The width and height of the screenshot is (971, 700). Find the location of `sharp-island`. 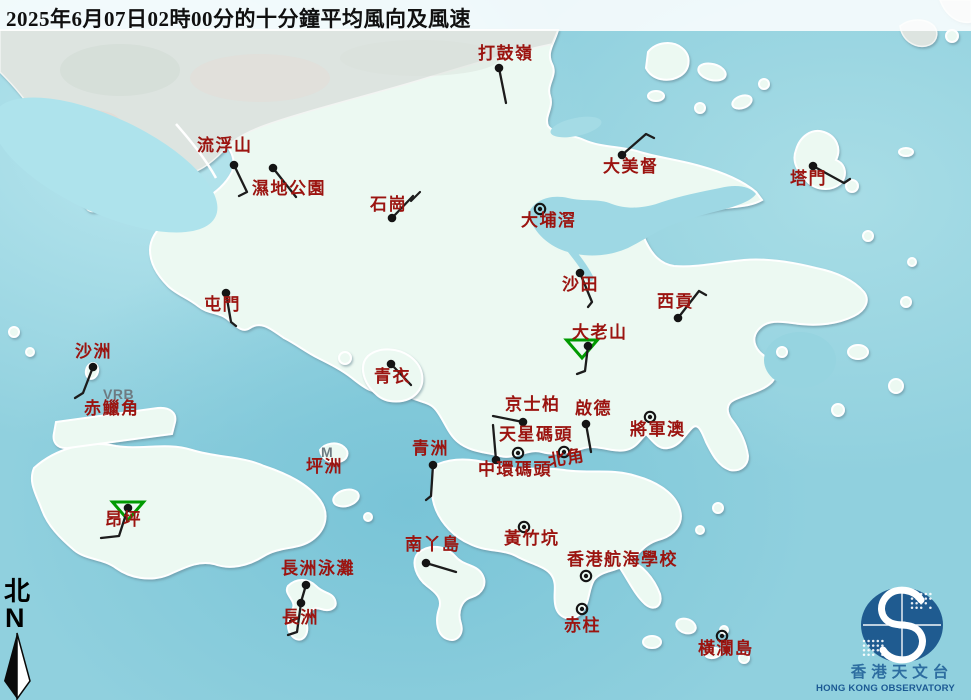

sharp-island is located at coordinates (782, 352).